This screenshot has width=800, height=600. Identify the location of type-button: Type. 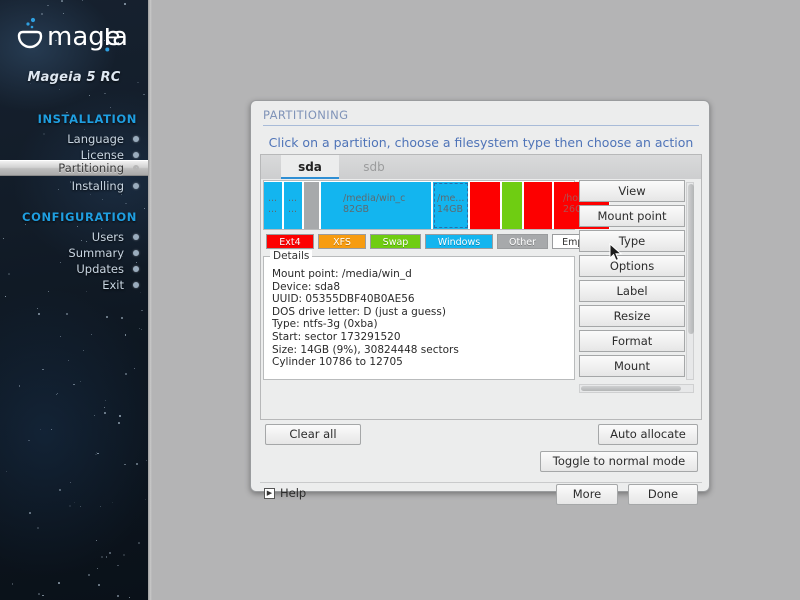
(632, 241).